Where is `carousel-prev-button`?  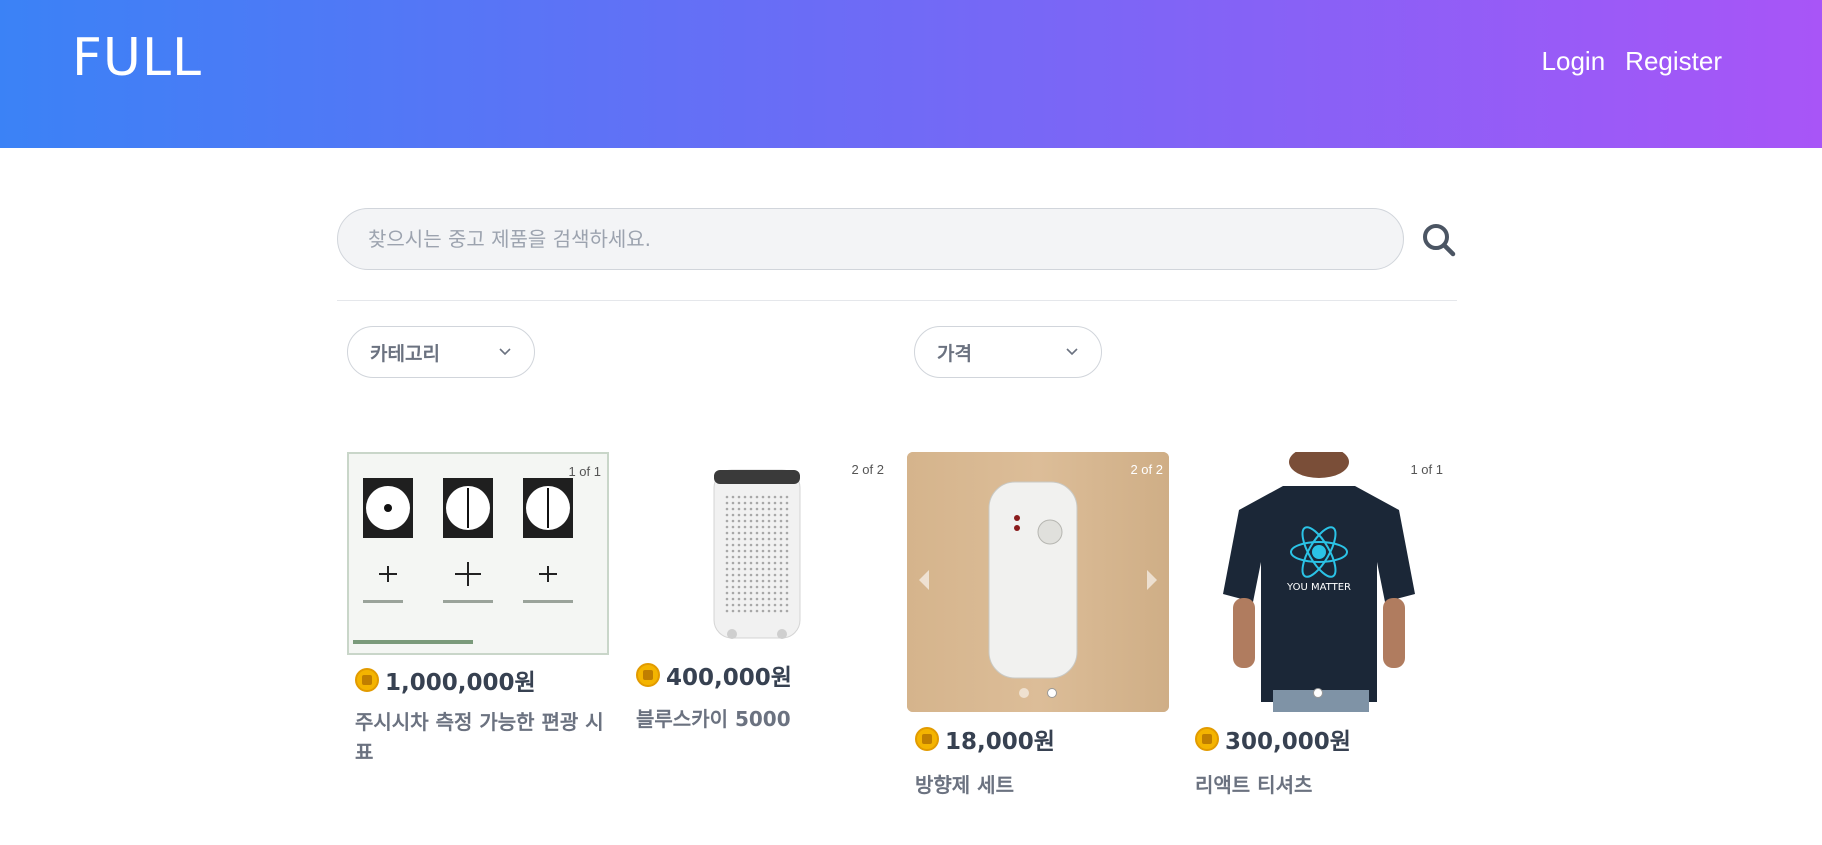 carousel-prev-button is located at coordinates (924, 580).